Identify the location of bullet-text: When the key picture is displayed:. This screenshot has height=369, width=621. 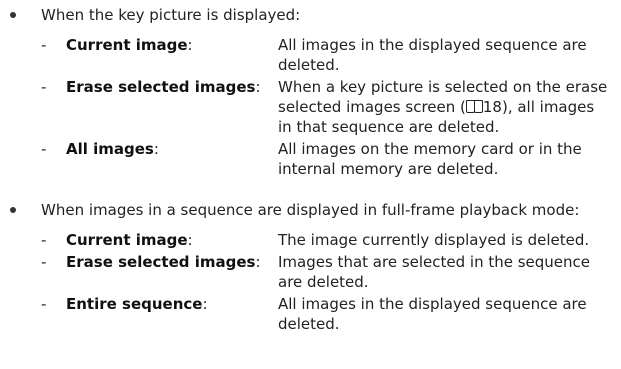
(171, 15).